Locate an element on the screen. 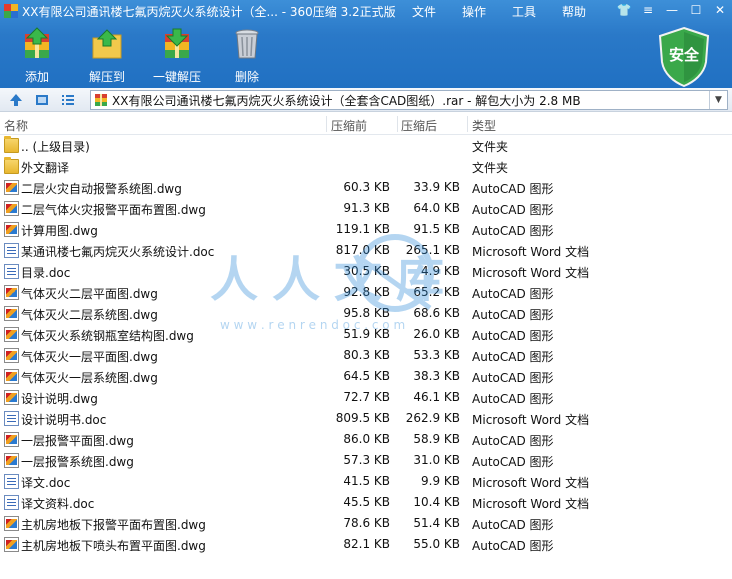 This screenshot has height=579, width=732. chevron-down-icon: ▼ is located at coordinates (718, 100).